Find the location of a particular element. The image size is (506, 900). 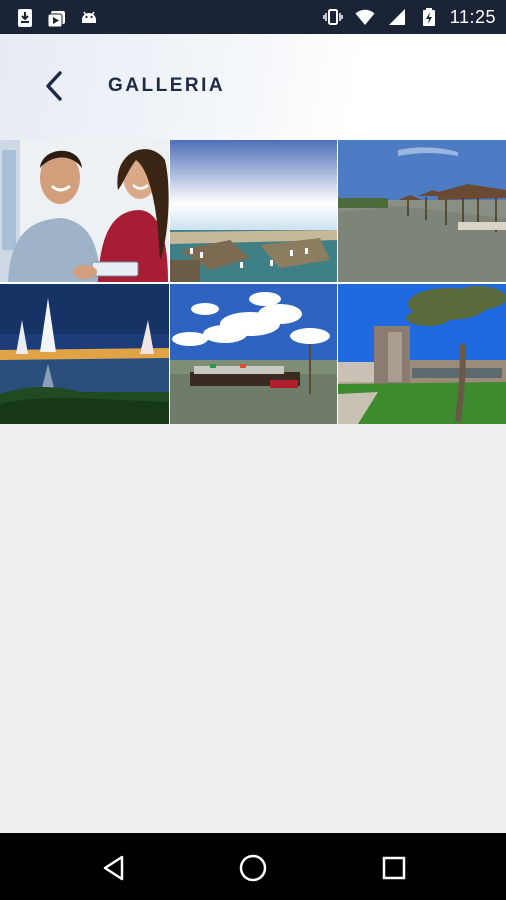

back-button is located at coordinates (54, 86).